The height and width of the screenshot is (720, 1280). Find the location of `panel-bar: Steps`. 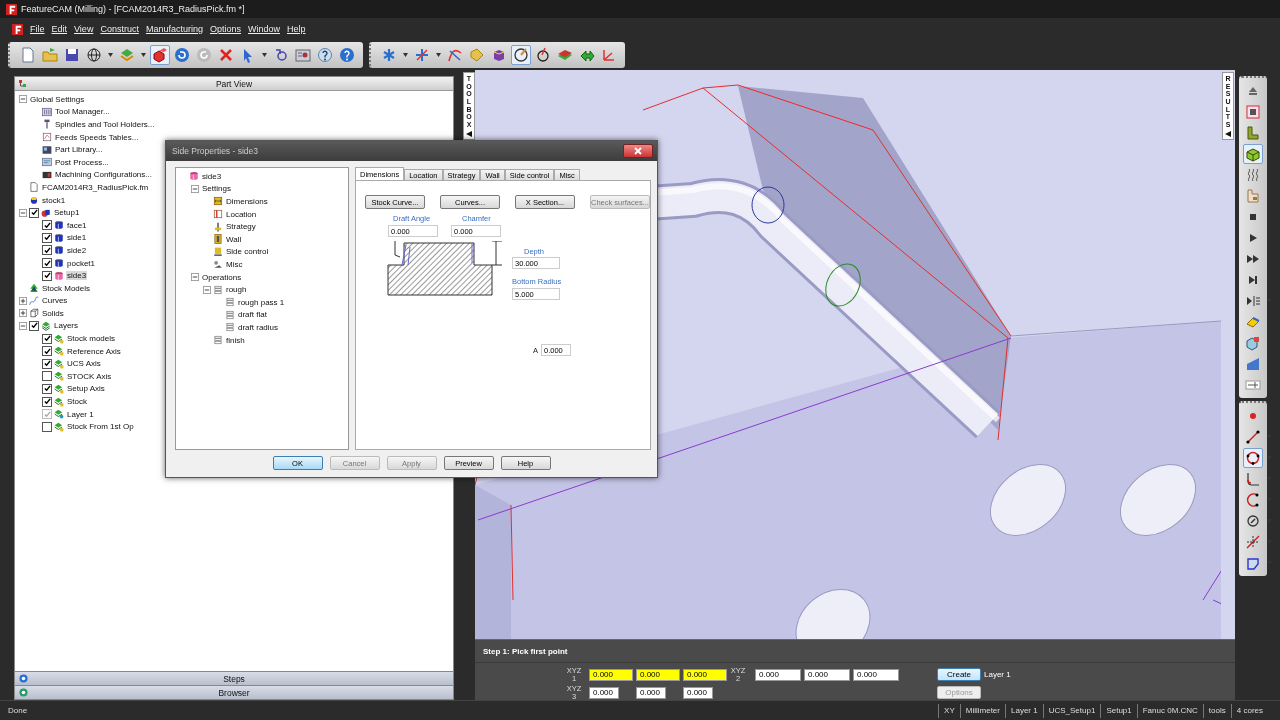

panel-bar: Steps is located at coordinates (234, 678).